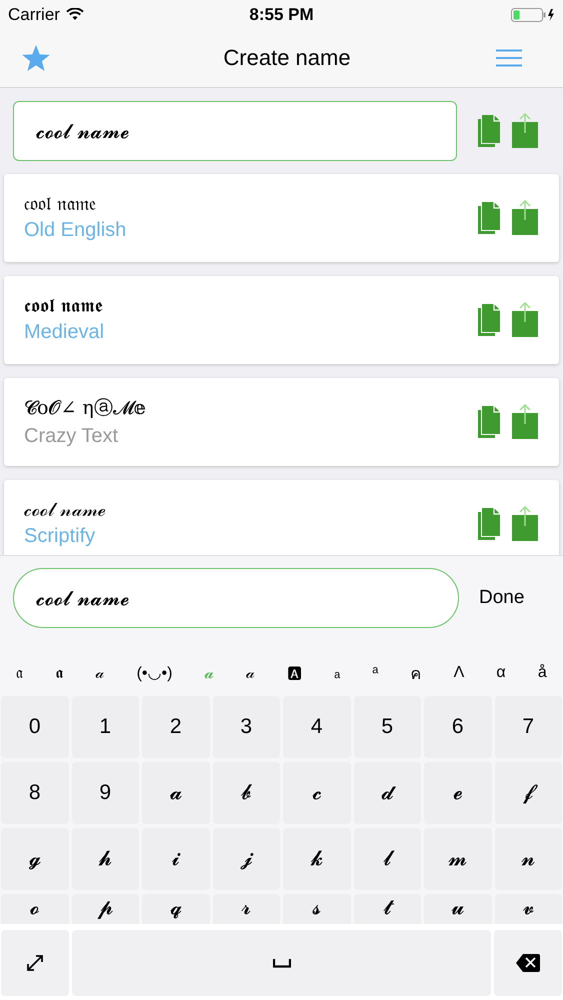 This screenshot has width=563, height=1000. Describe the element at coordinates (316, 859) in the screenshot. I see `keyboard-key: 𝓴` at that location.